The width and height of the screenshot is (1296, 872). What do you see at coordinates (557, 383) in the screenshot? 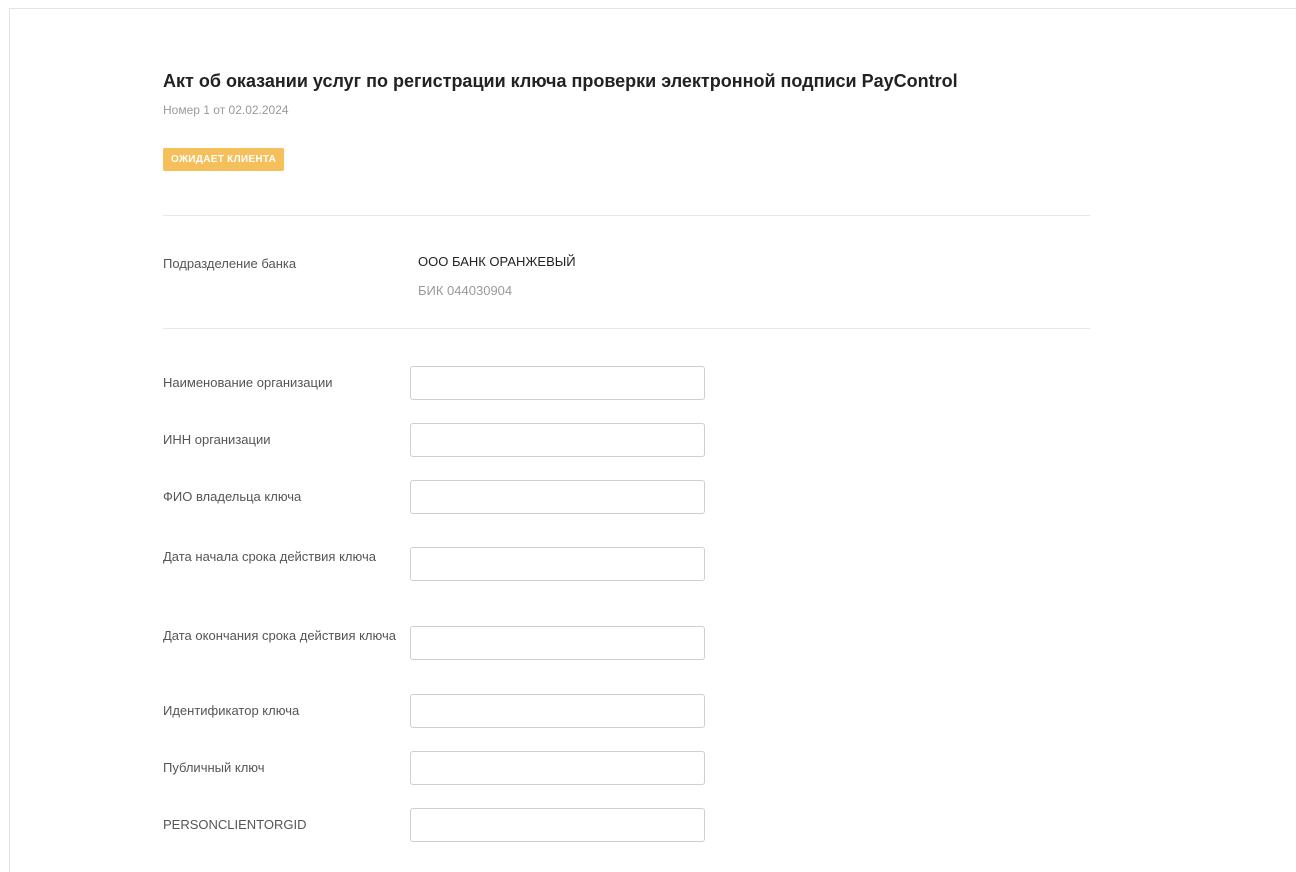
I see `org-name-input` at bounding box center [557, 383].